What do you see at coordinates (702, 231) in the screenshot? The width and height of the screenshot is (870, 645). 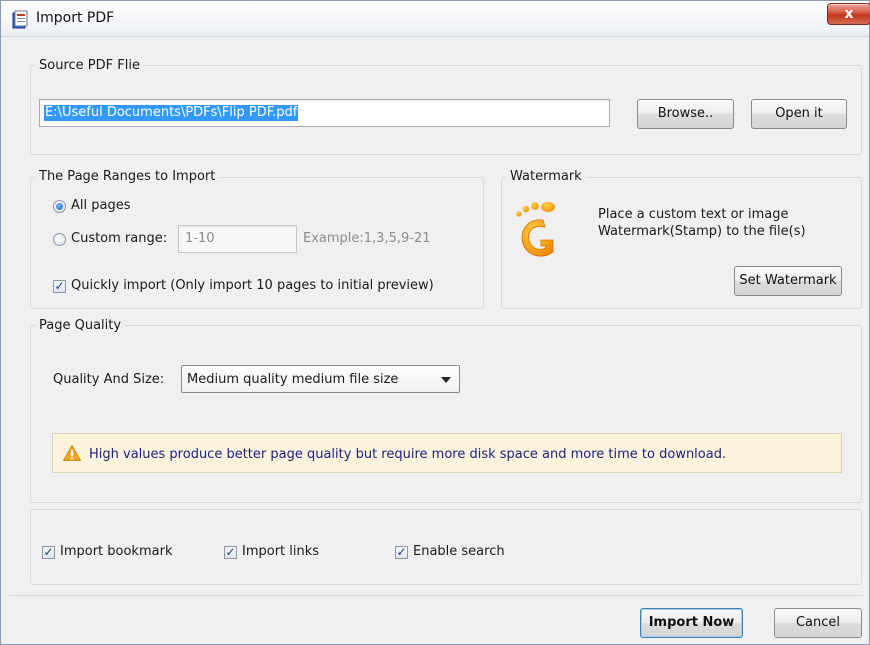 I see `watermark-description-line2: Watermark(Stamp) to the file(s)` at bounding box center [702, 231].